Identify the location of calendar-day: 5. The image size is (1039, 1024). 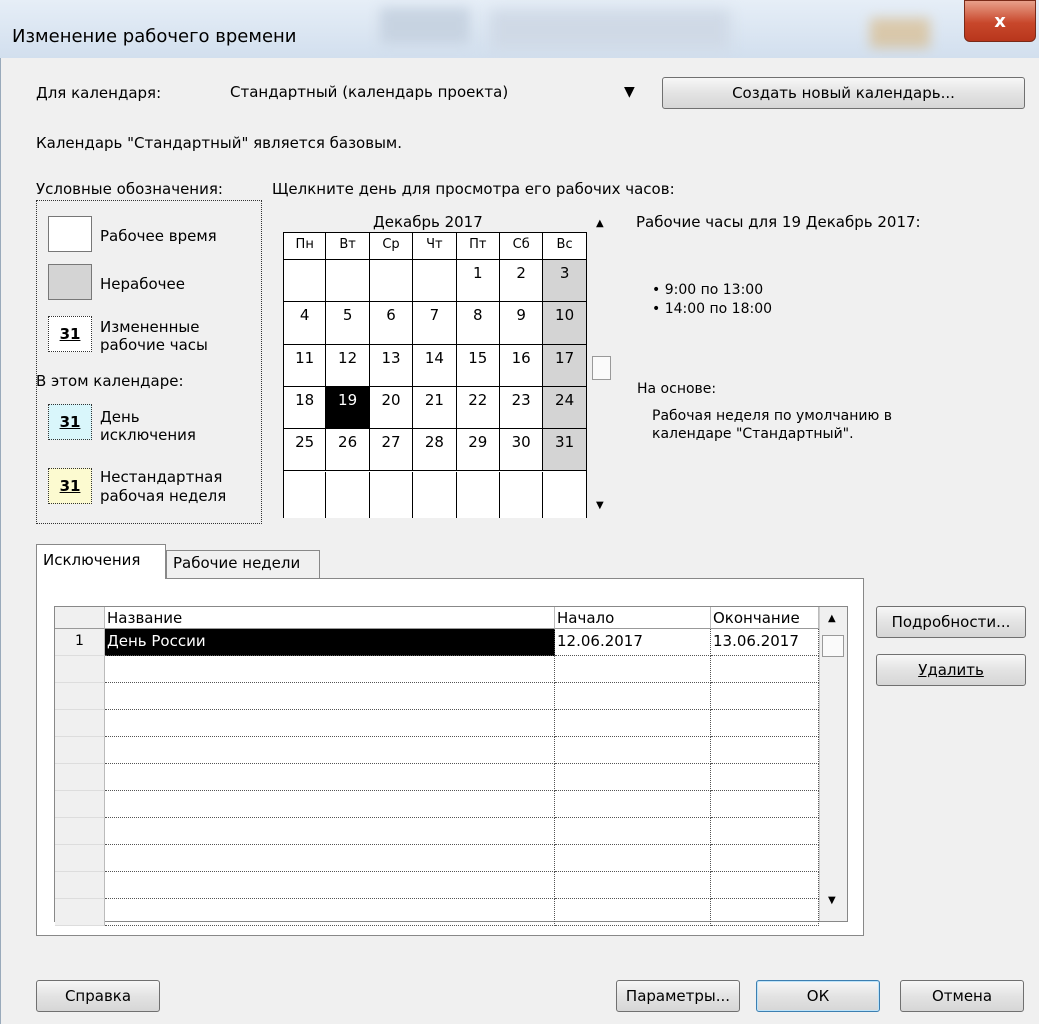
(348, 323).